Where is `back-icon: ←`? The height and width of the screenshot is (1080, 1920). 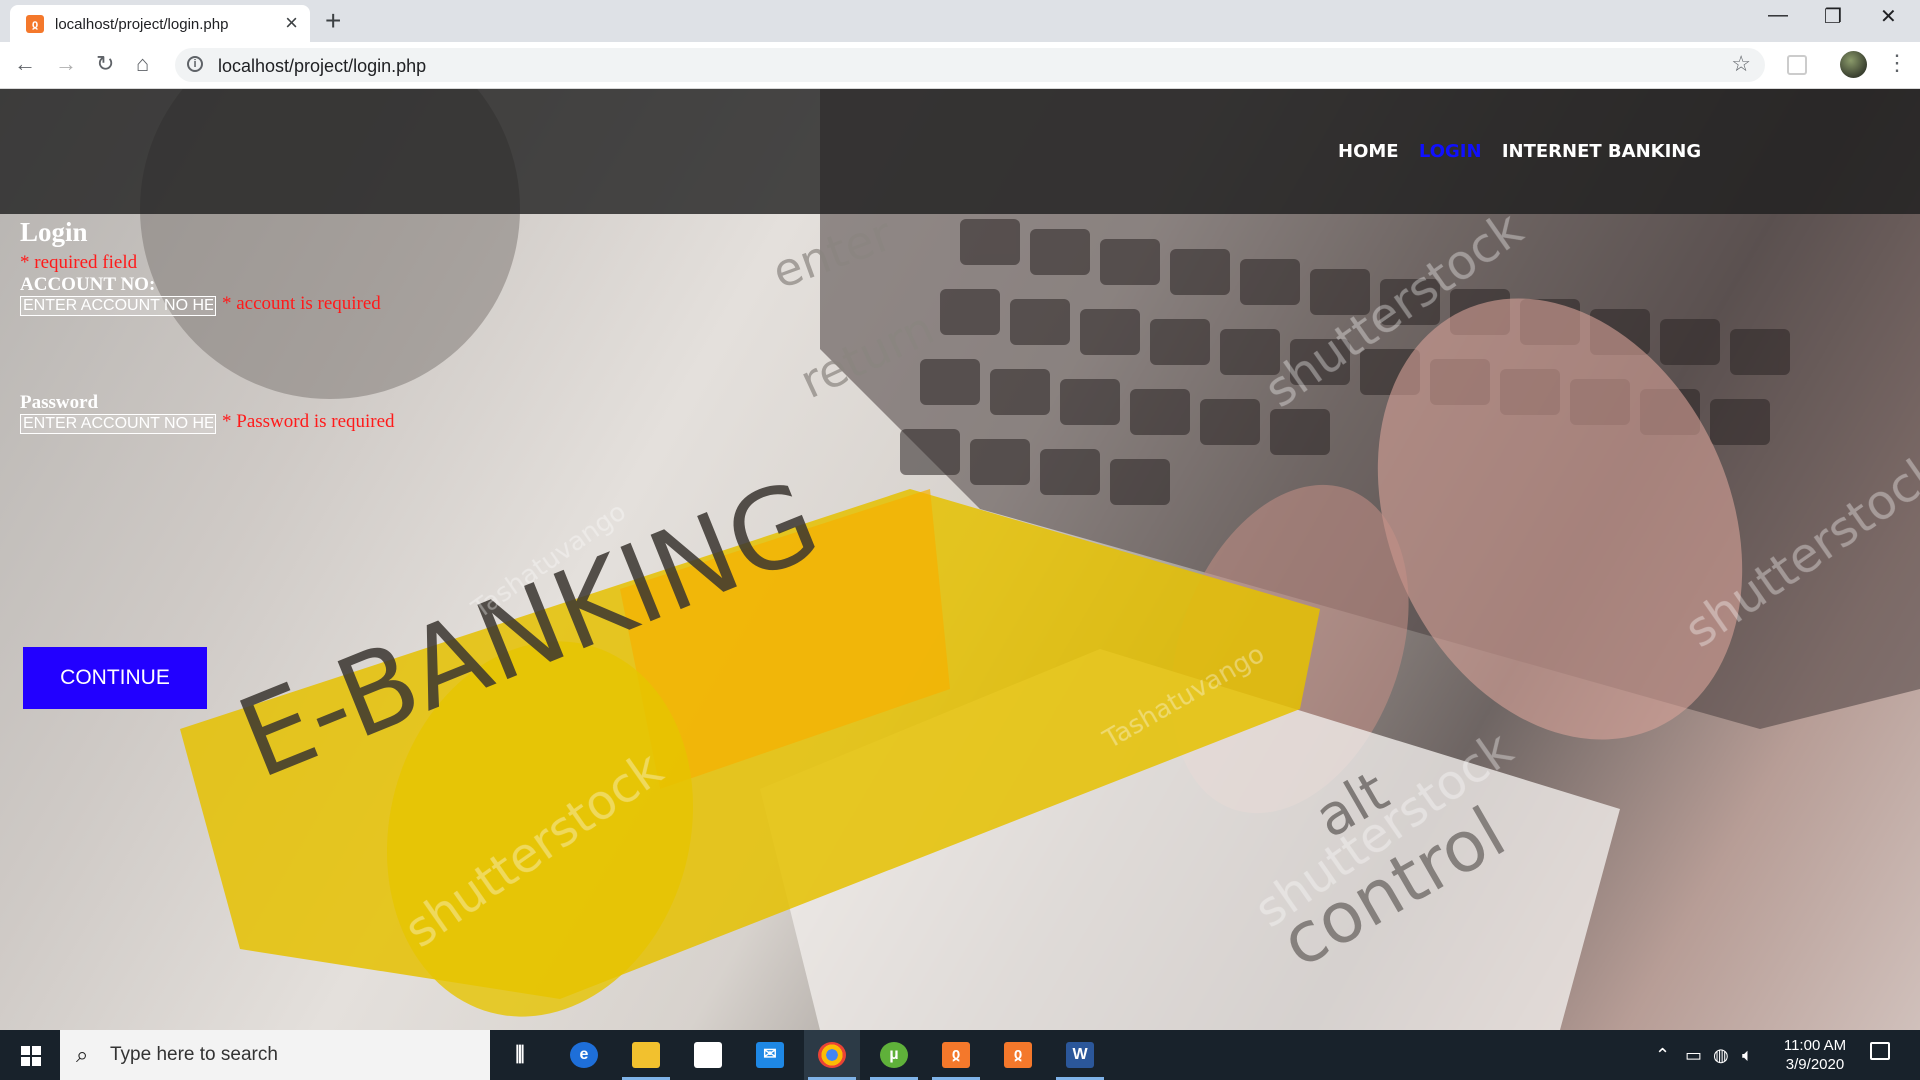
back-icon: ← is located at coordinates (25, 64).